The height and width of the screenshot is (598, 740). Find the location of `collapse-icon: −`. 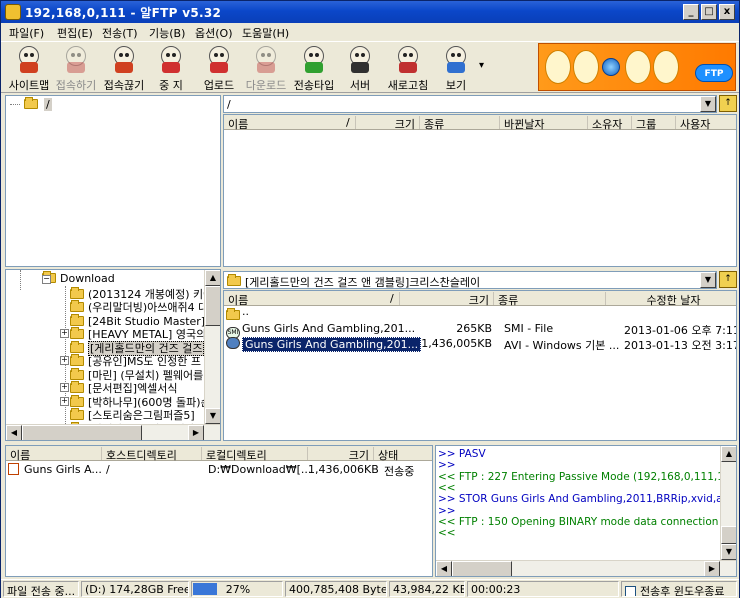

collapse-icon: − is located at coordinates (46, 279).